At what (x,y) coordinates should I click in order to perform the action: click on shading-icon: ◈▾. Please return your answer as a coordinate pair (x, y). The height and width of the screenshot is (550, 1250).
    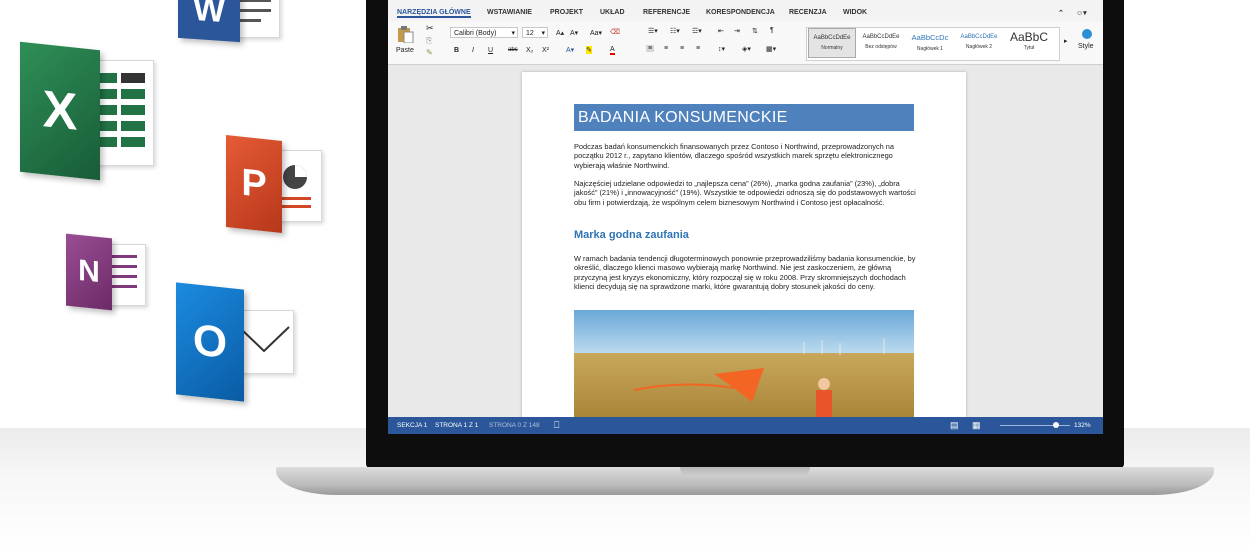
    Looking at the image, I should click on (746, 49).